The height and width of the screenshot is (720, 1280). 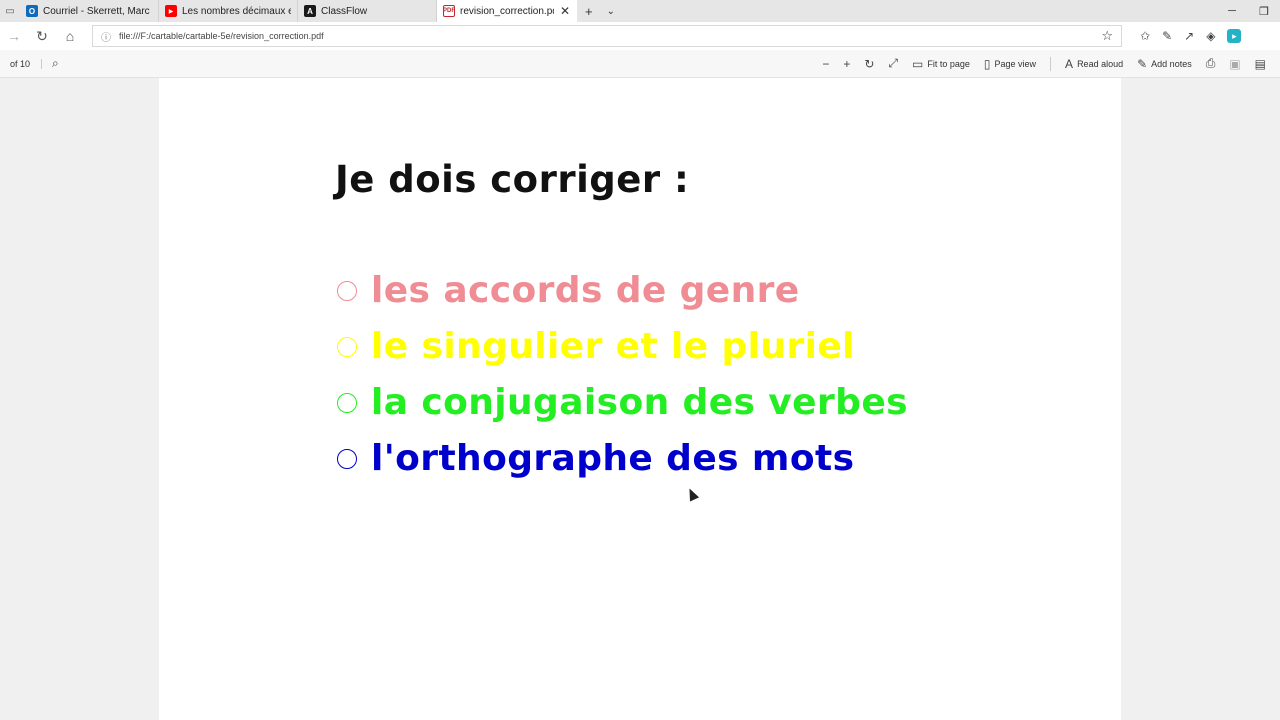 I want to click on read-aloud-button: A Read aloud, so click(x=1094, y=64).